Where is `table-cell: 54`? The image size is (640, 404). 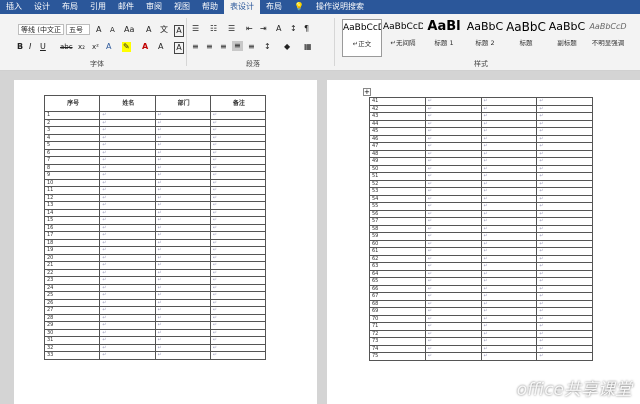
table-cell: 54 is located at coordinates (397, 198).